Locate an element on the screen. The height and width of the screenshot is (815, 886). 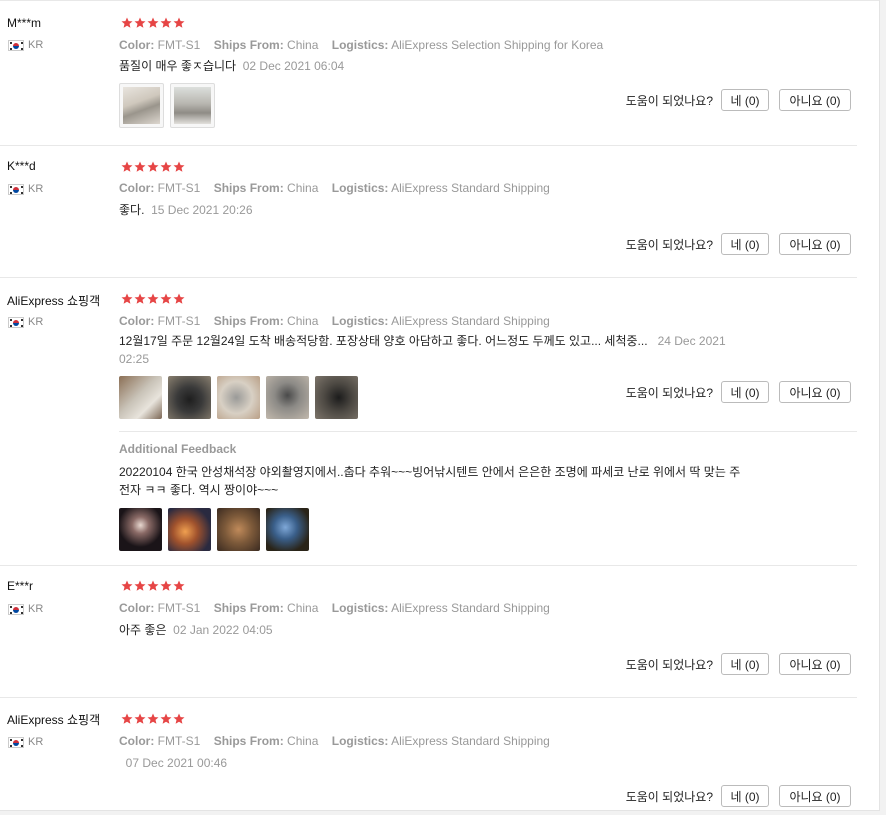
review-body: 품질이 매우 좋ㅈ습니다 is located at coordinates (178, 66).